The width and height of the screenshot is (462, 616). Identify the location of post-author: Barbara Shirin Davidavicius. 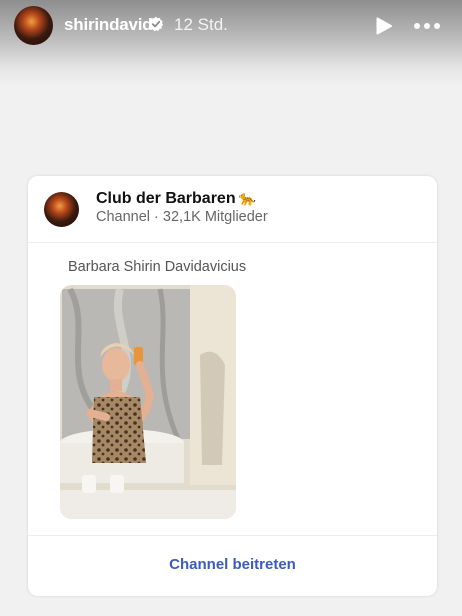
(157, 267).